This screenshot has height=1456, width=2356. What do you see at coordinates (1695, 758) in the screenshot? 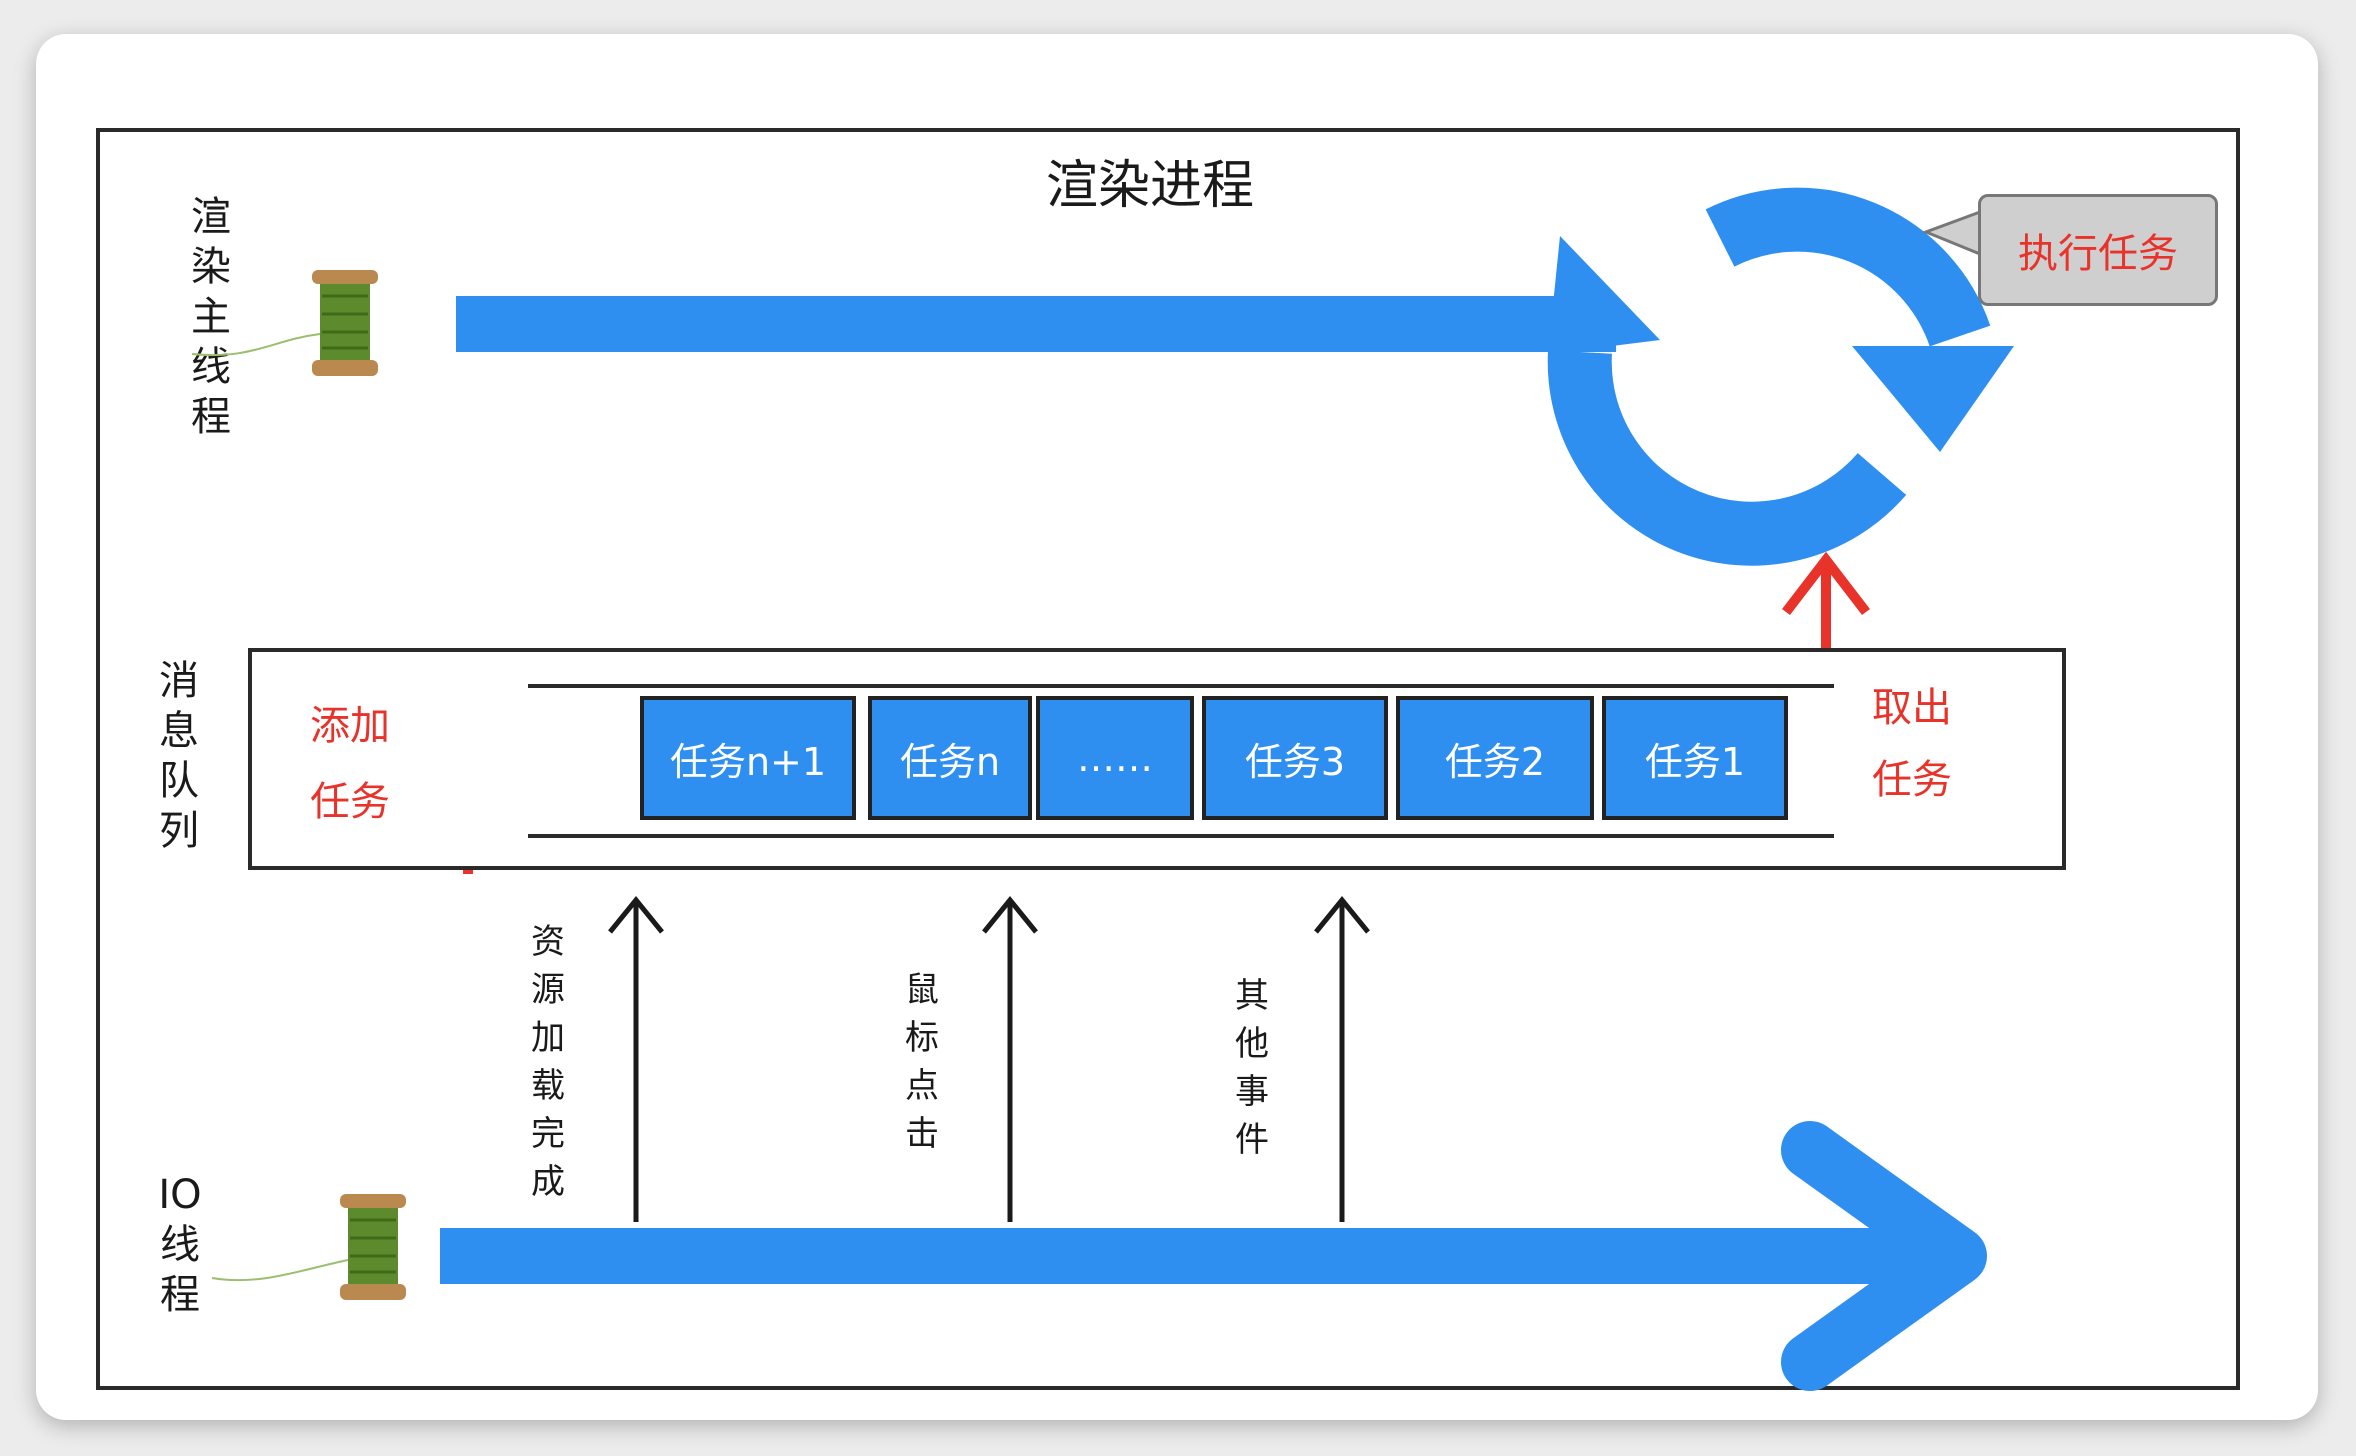
I see `task-1: 任务1` at bounding box center [1695, 758].